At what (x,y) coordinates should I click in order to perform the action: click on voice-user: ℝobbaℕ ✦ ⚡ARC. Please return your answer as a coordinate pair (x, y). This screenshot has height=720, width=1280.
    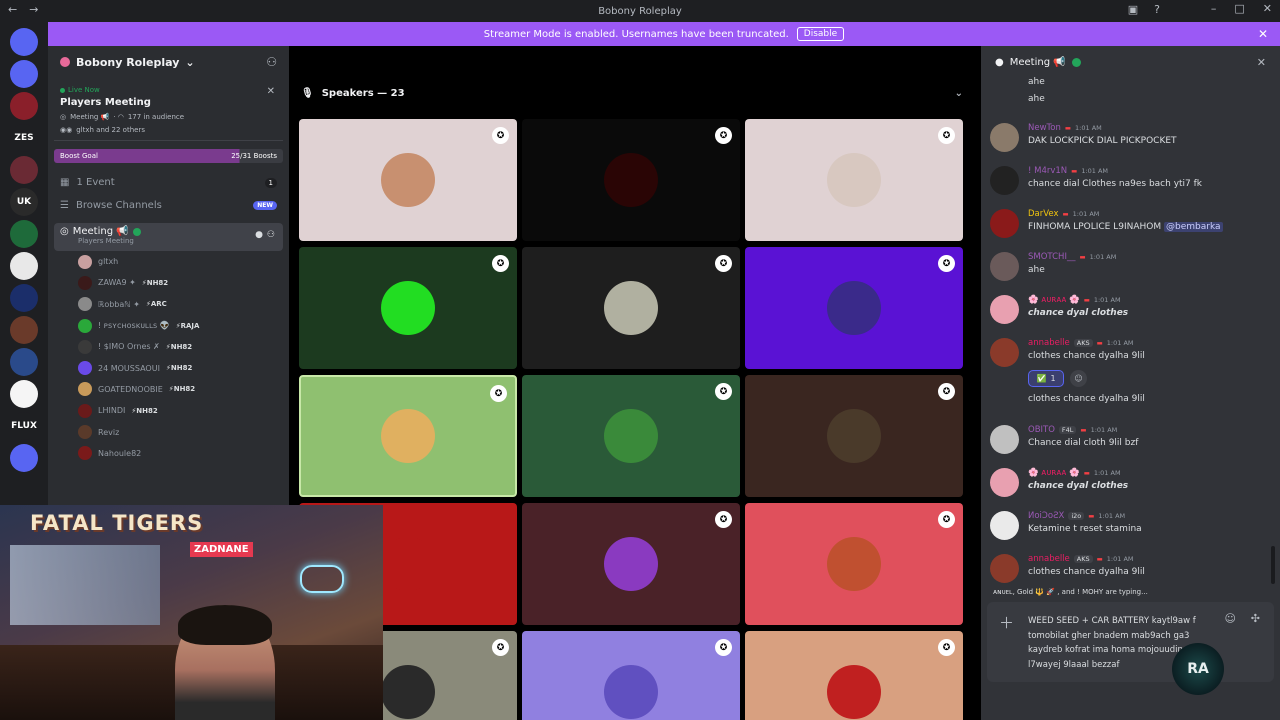
    Looking at the image, I should click on (168, 304).